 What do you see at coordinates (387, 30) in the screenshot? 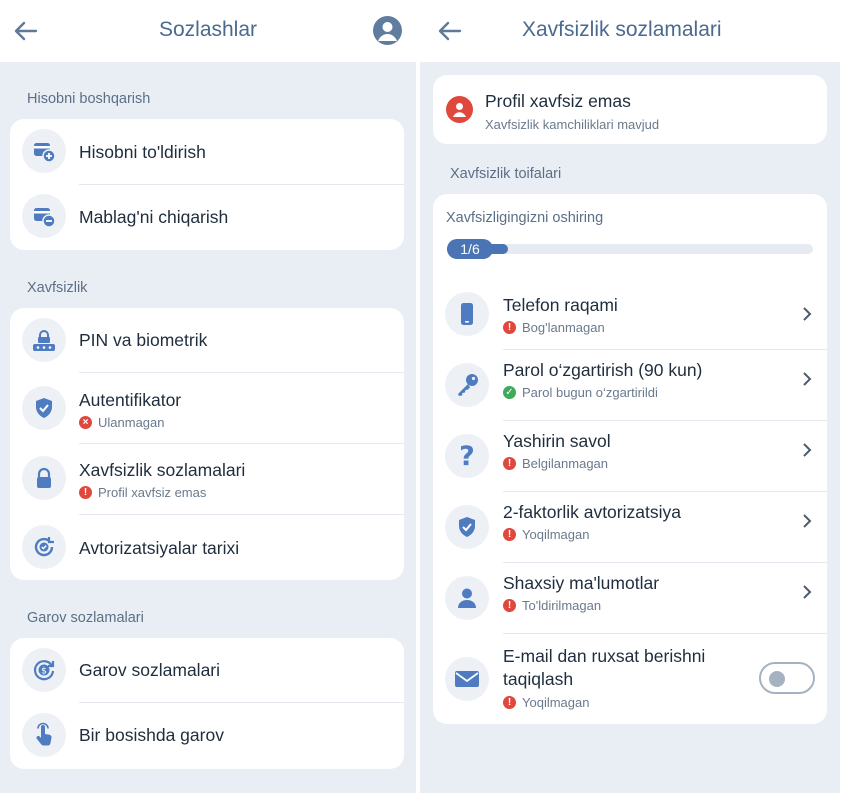
I see `user-circle-icon` at bounding box center [387, 30].